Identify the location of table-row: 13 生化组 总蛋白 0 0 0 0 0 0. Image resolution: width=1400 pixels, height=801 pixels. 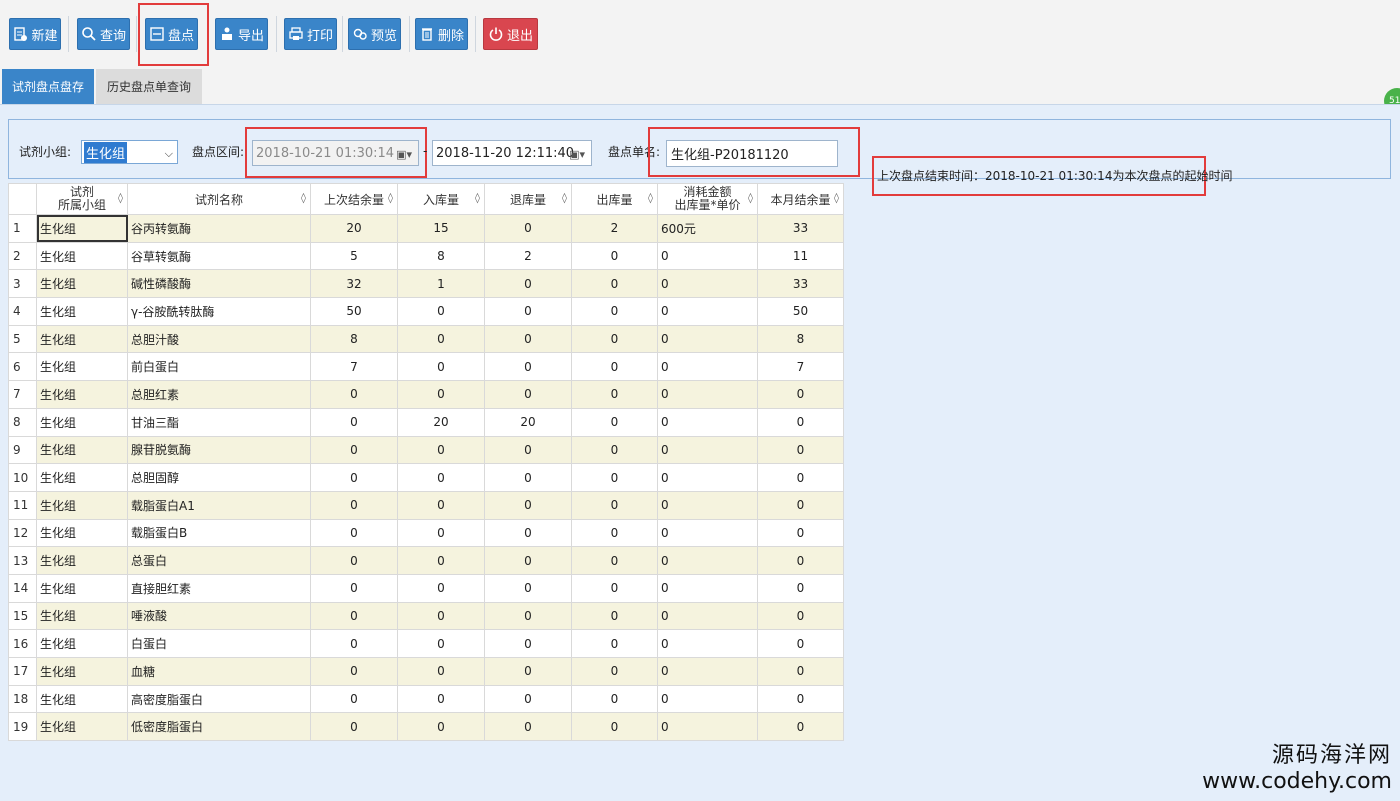
(426, 560).